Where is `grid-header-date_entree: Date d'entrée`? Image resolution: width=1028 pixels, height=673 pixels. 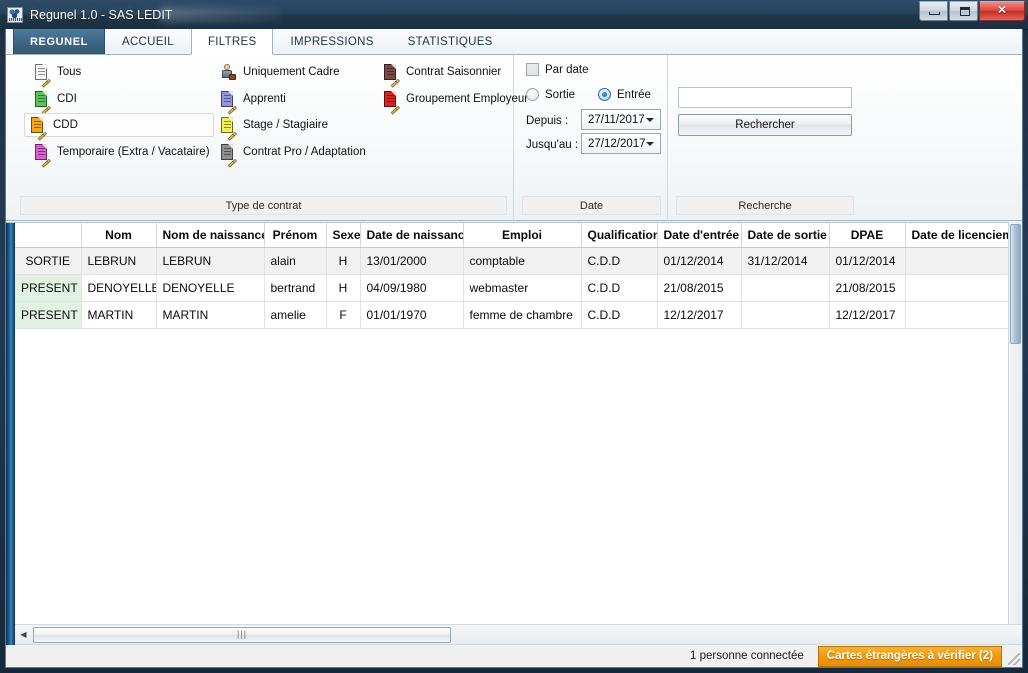 grid-header-date_entree: Date d'entrée is located at coordinates (699, 235).